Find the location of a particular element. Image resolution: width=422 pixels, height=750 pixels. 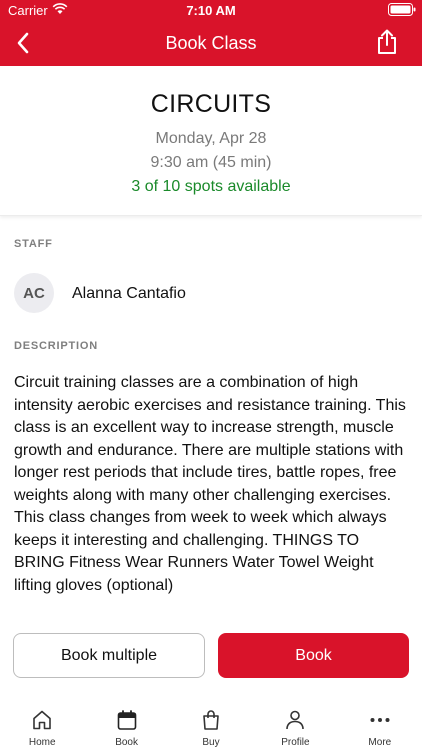

class-date: Monday, Apr 28 is located at coordinates (211, 138).